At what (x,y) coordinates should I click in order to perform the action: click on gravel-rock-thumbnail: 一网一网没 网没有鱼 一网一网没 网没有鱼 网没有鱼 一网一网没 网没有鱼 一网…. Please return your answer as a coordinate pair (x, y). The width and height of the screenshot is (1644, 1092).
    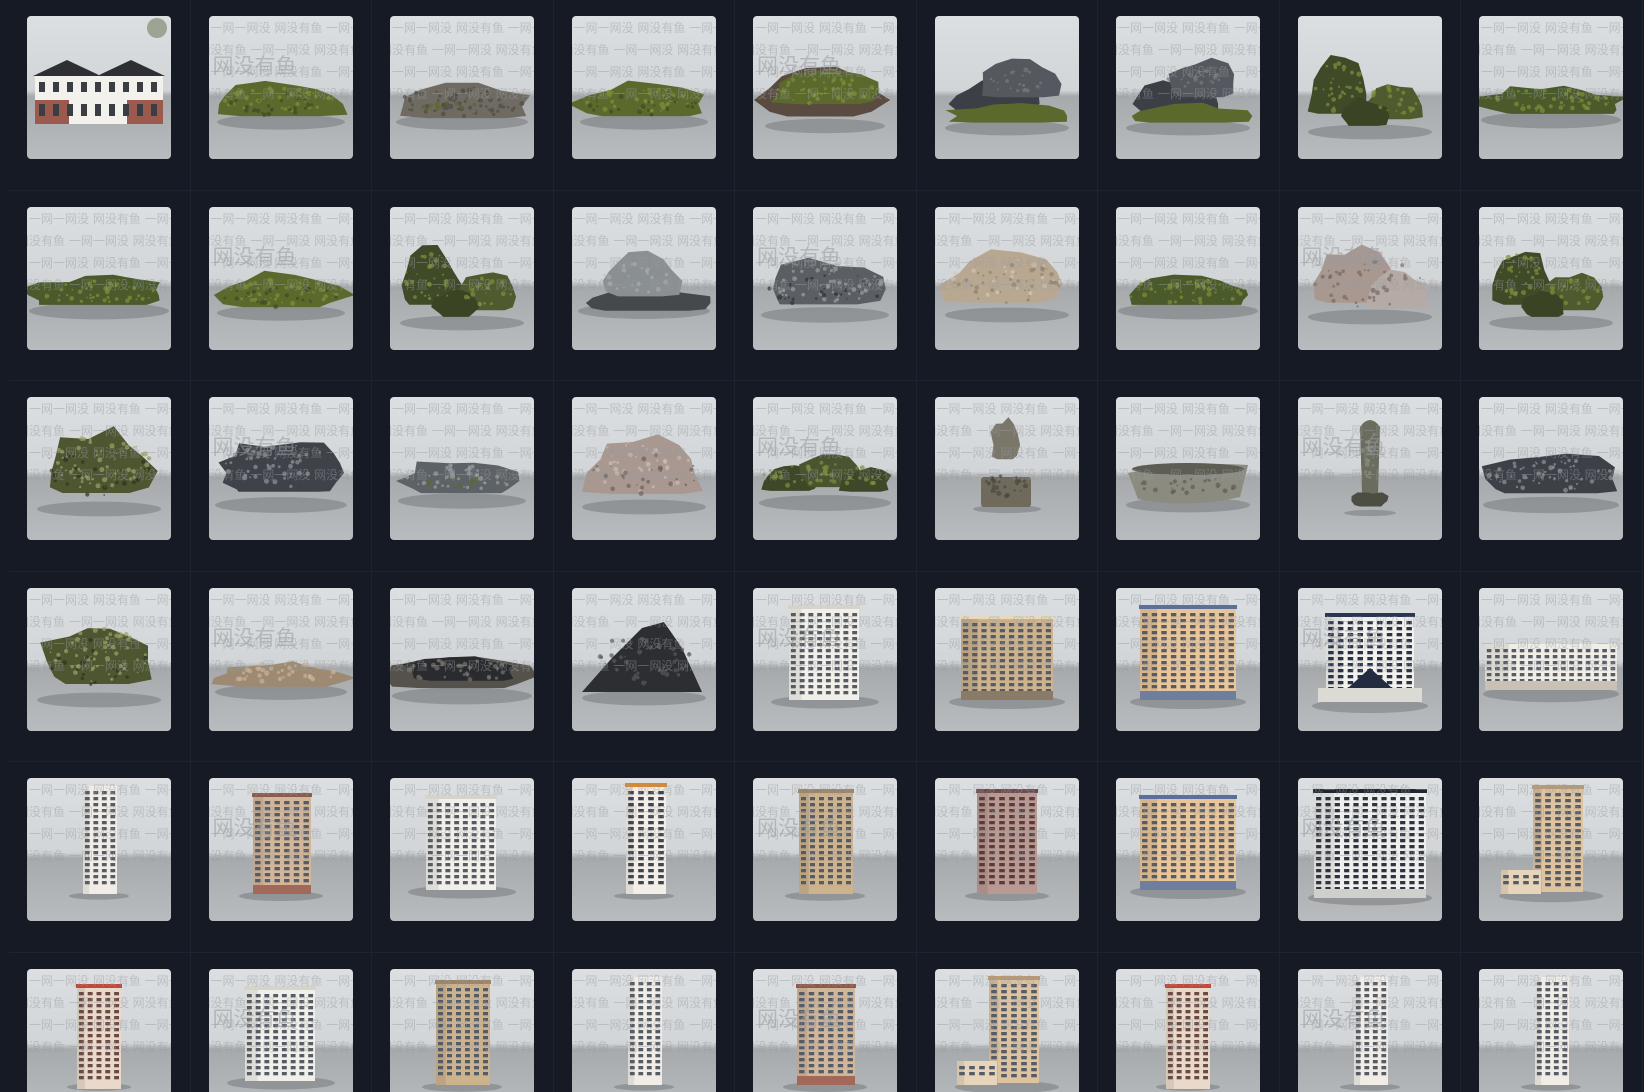
    Looking at the image, I should click on (462, 87).